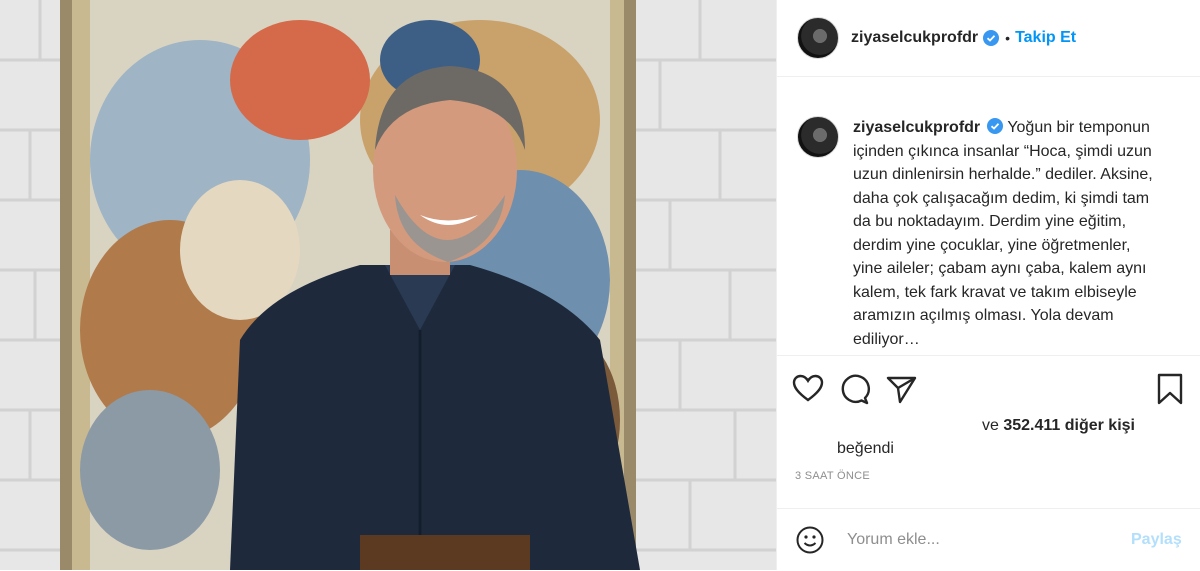  I want to click on likes-count: 352.411 diğer kişi, so click(1069, 425).